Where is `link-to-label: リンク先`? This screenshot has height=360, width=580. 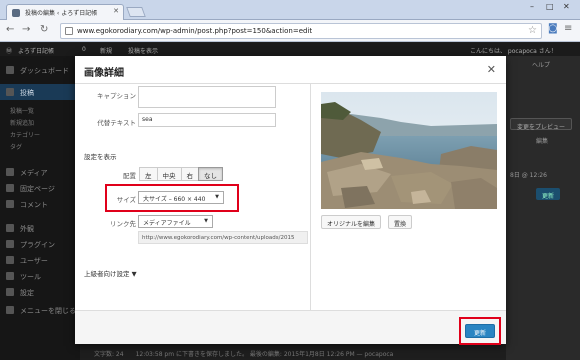 link-to-label: リンク先 is located at coordinates (123, 224).